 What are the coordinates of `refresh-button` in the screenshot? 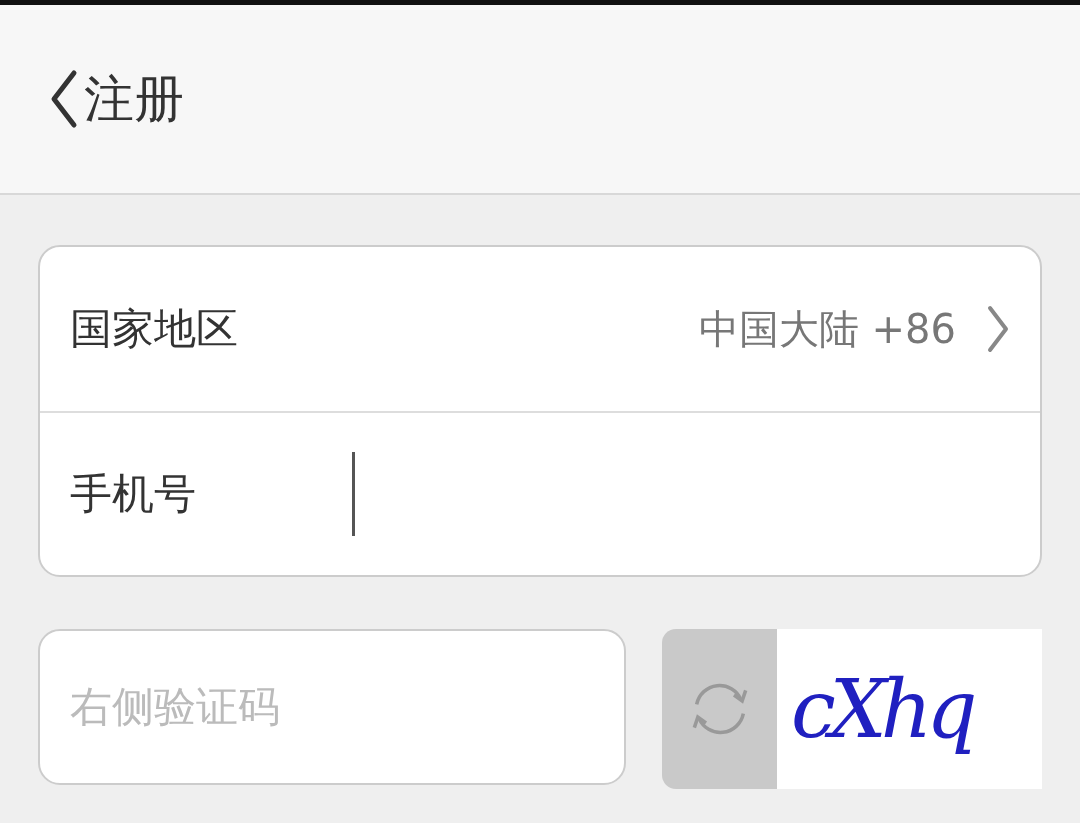 It's located at (719, 709).